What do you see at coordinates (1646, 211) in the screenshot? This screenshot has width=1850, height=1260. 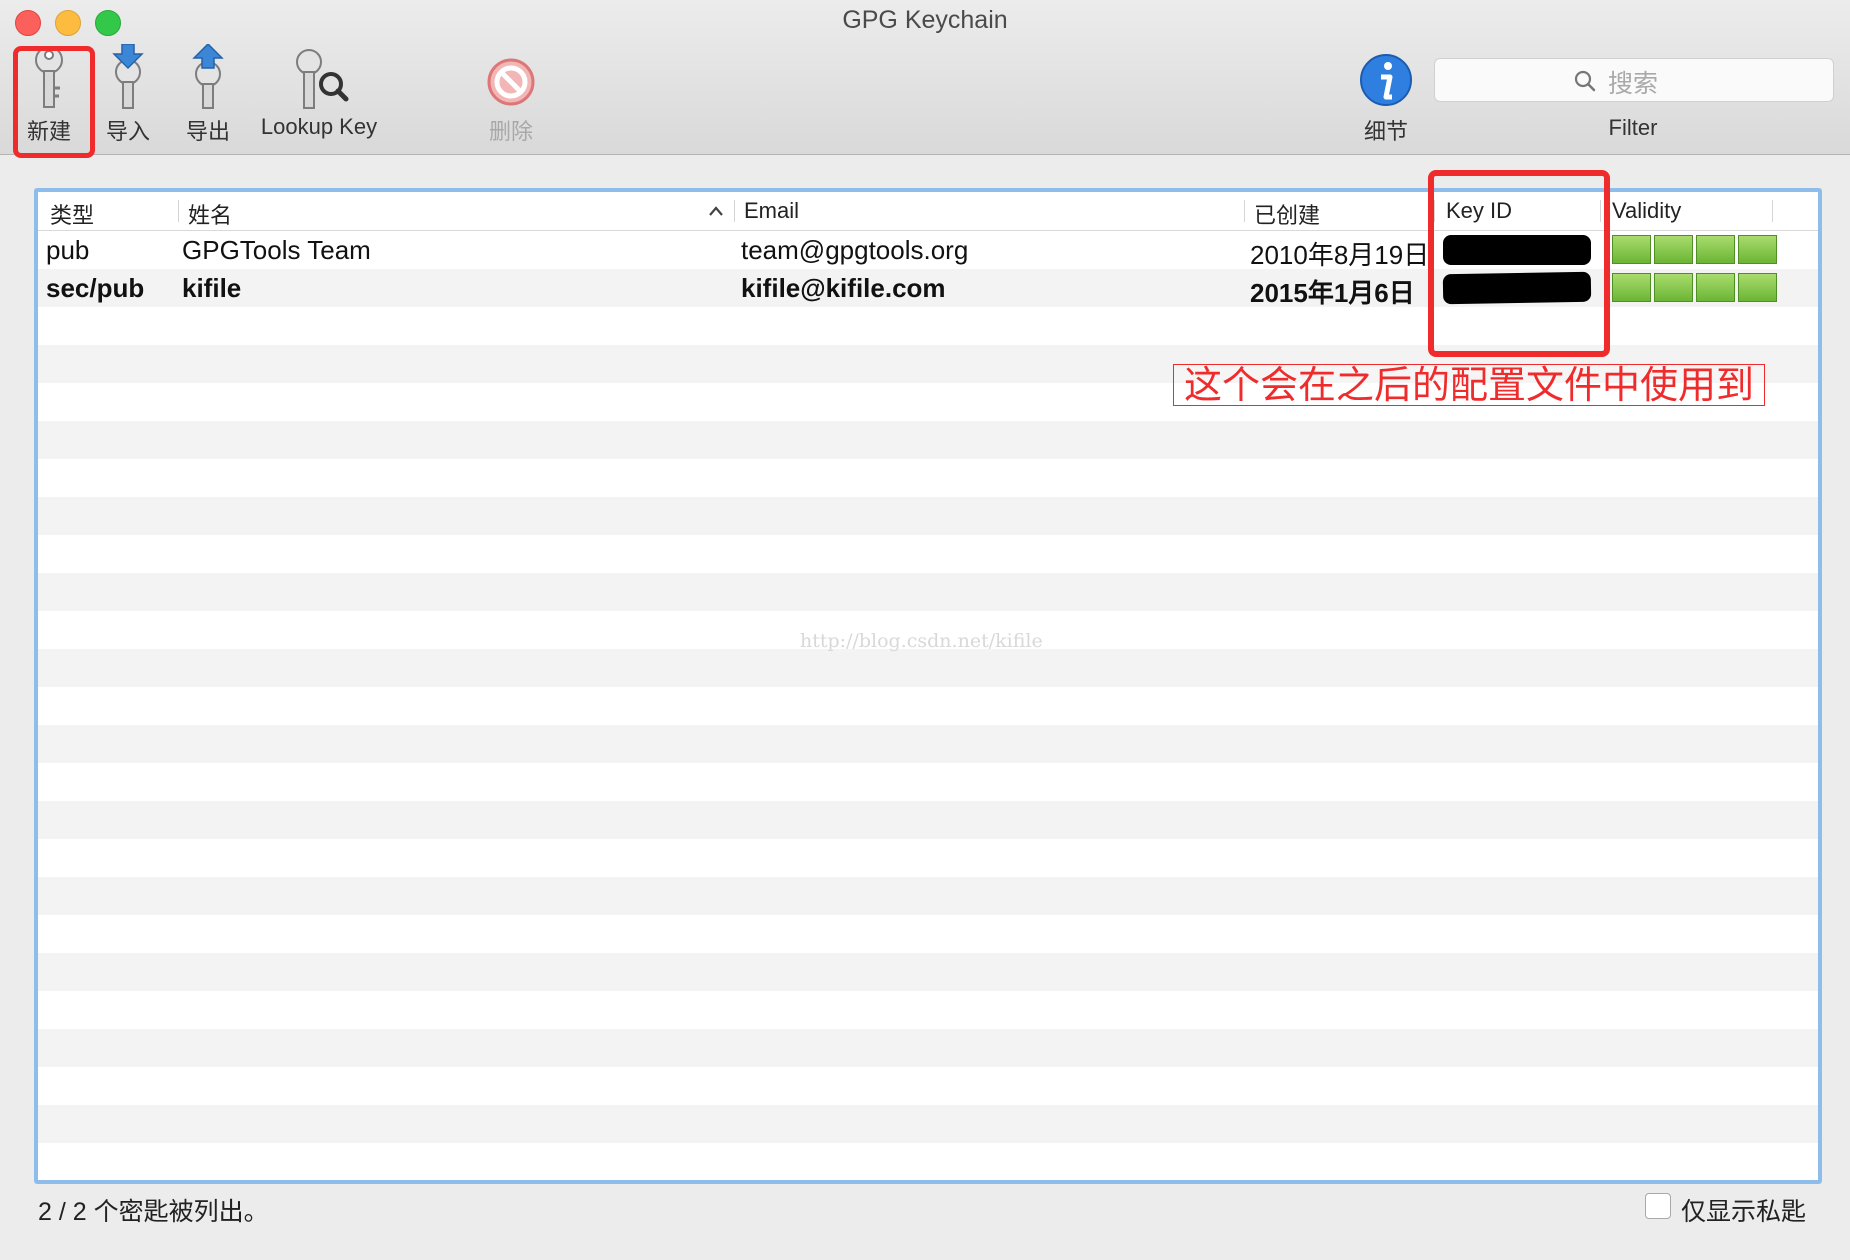 I see `column-header-validity: Validity` at bounding box center [1646, 211].